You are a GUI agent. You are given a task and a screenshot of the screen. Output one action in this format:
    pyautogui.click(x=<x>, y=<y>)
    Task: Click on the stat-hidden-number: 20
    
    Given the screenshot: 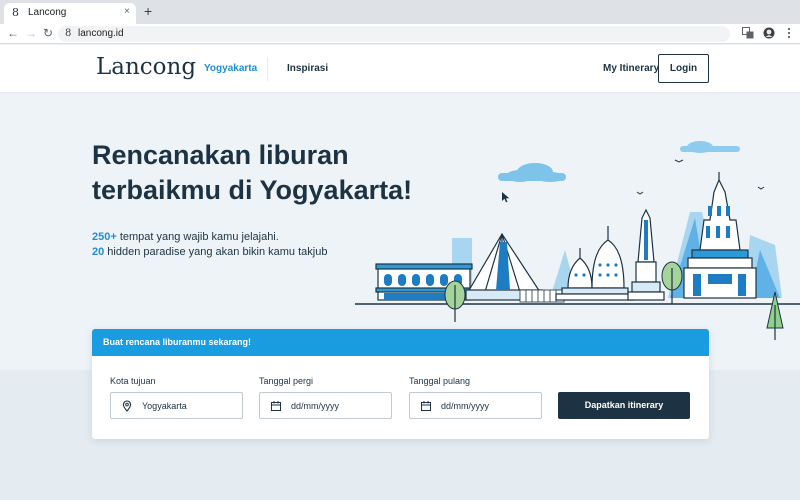 What is the action you would take?
    pyautogui.click(x=98, y=252)
    